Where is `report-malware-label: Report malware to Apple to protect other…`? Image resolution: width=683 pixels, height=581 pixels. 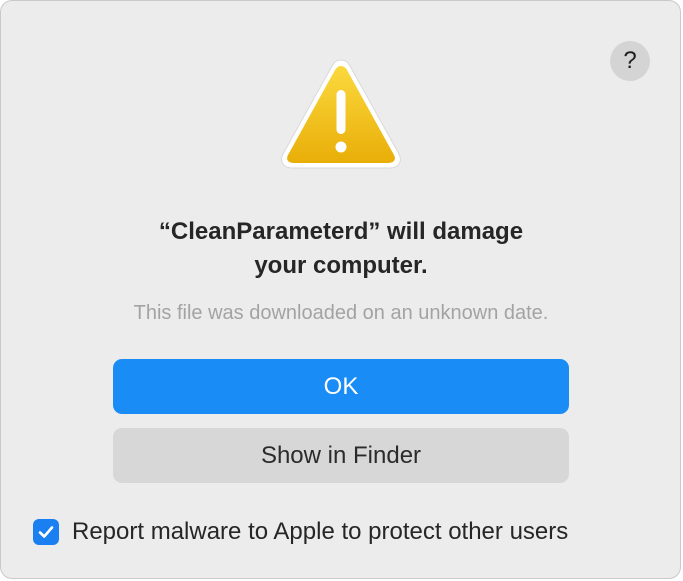 report-malware-label: Report malware to Apple to protect other… is located at coordinates (320, 531).